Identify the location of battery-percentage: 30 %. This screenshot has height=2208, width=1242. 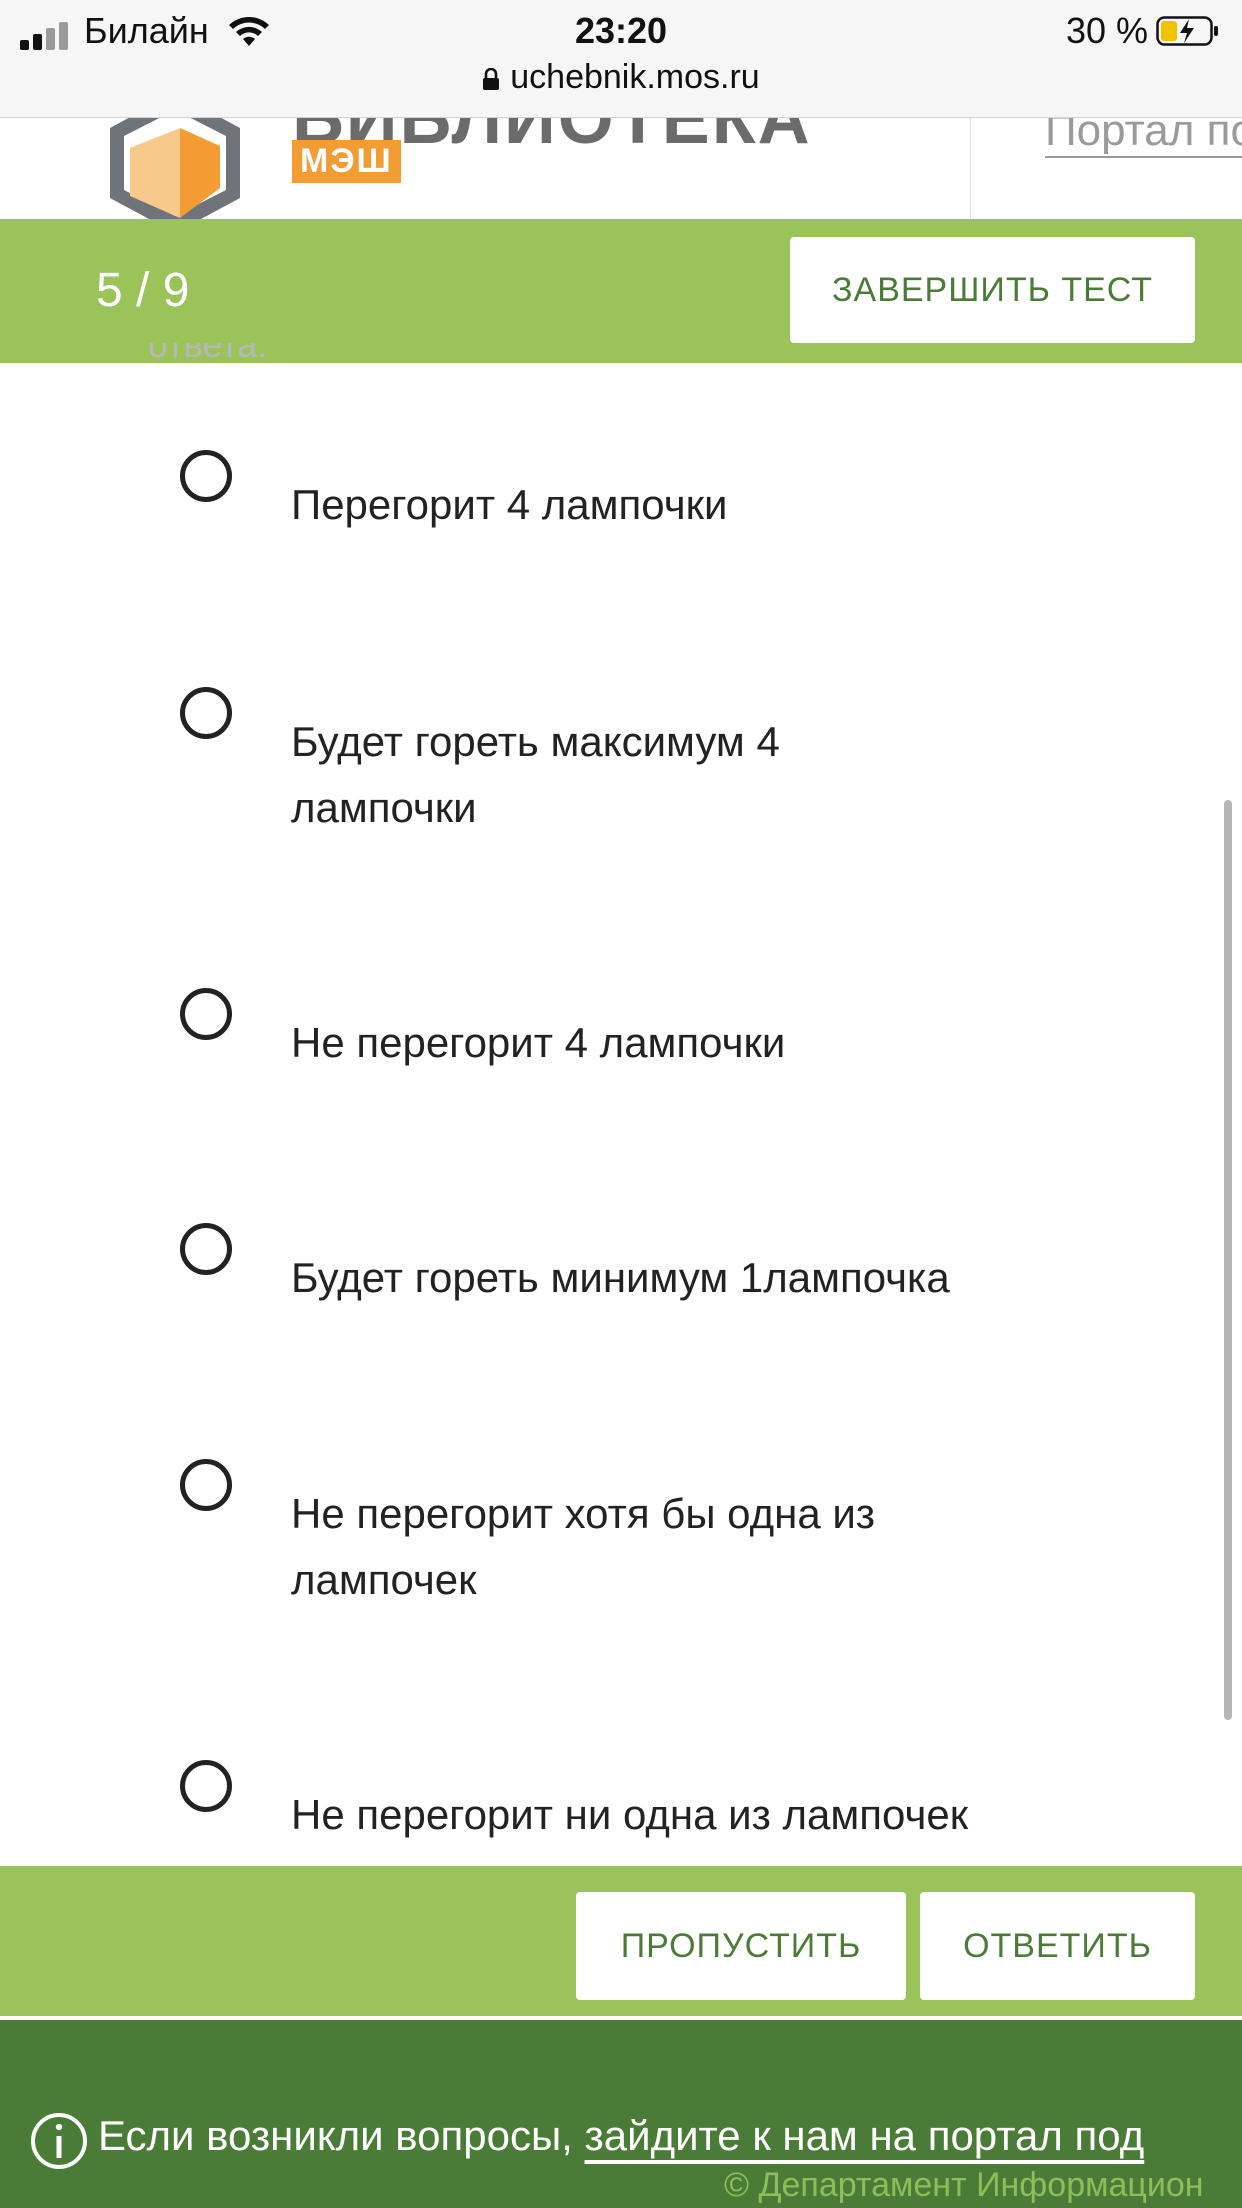
(1106, 30).